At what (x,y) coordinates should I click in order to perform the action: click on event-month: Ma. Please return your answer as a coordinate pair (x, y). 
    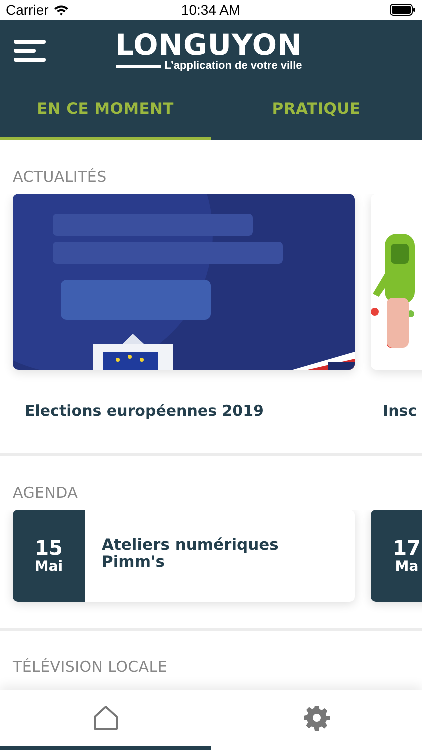
    Looking at the image, I should click on (407, 567).